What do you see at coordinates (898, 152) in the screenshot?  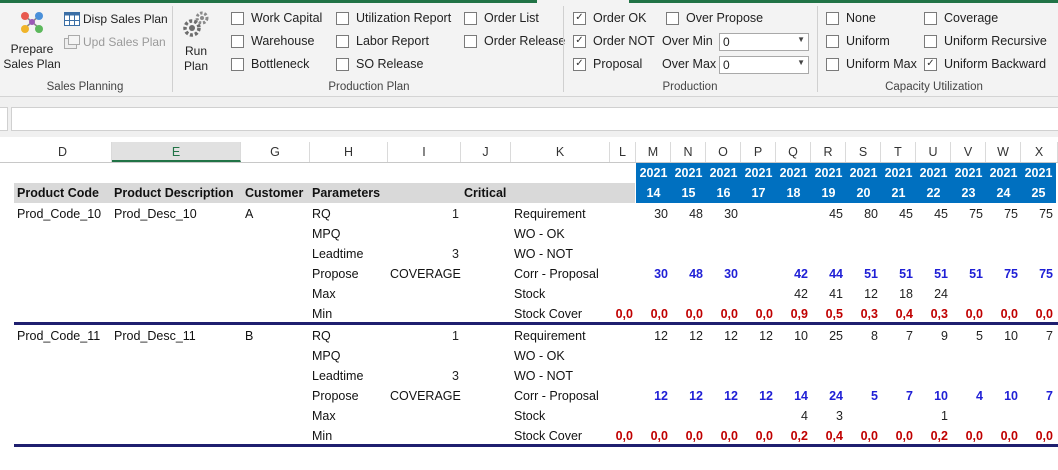 I see `column-header-t: T` at bounding box center [898, 152].